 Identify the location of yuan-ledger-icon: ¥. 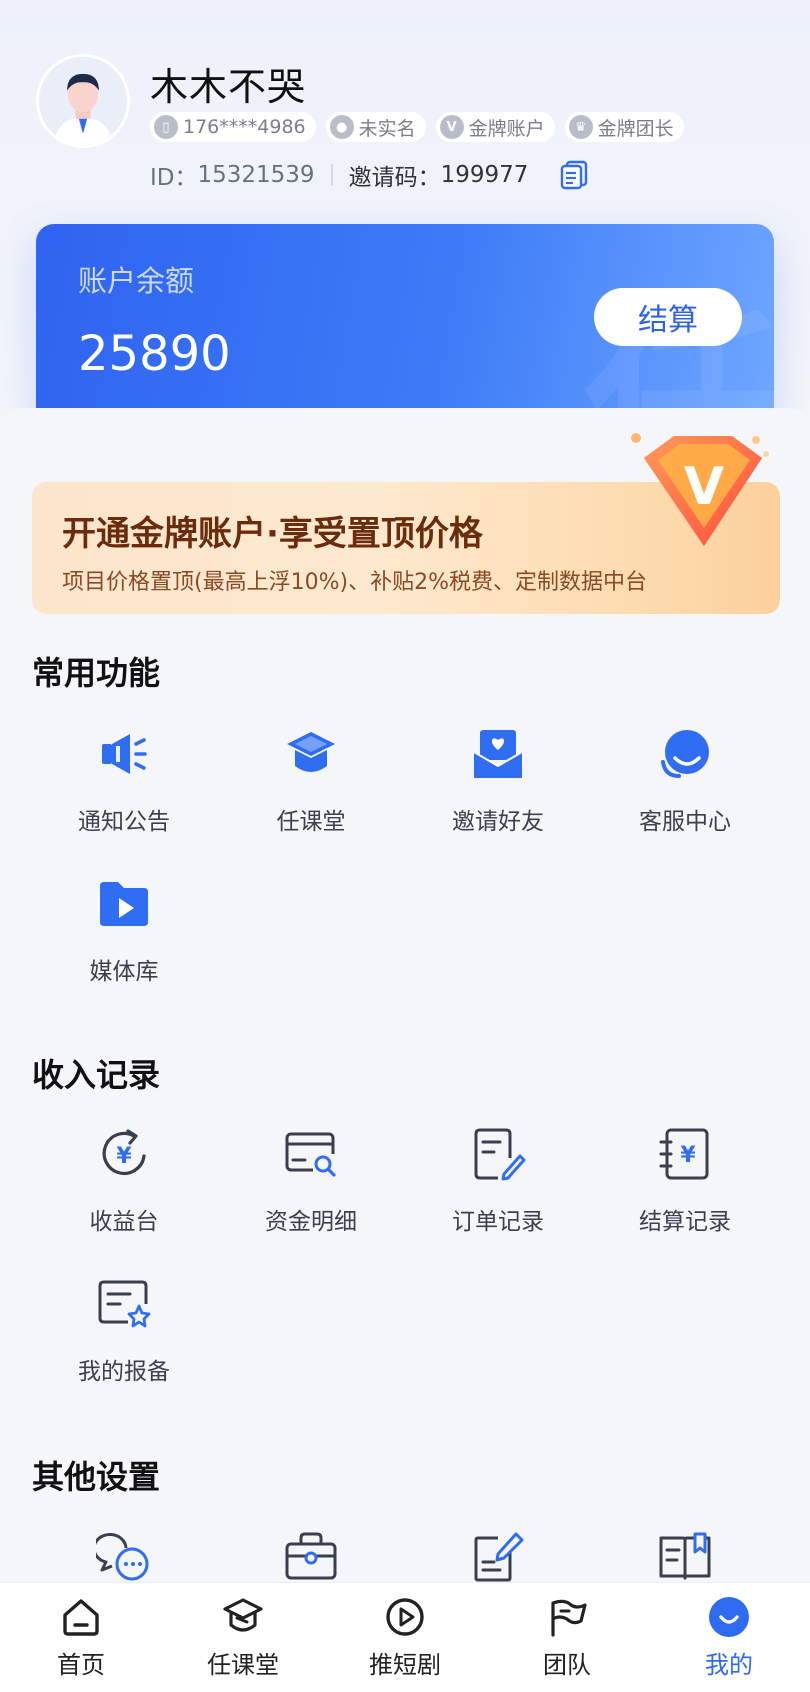
(684, 1154).